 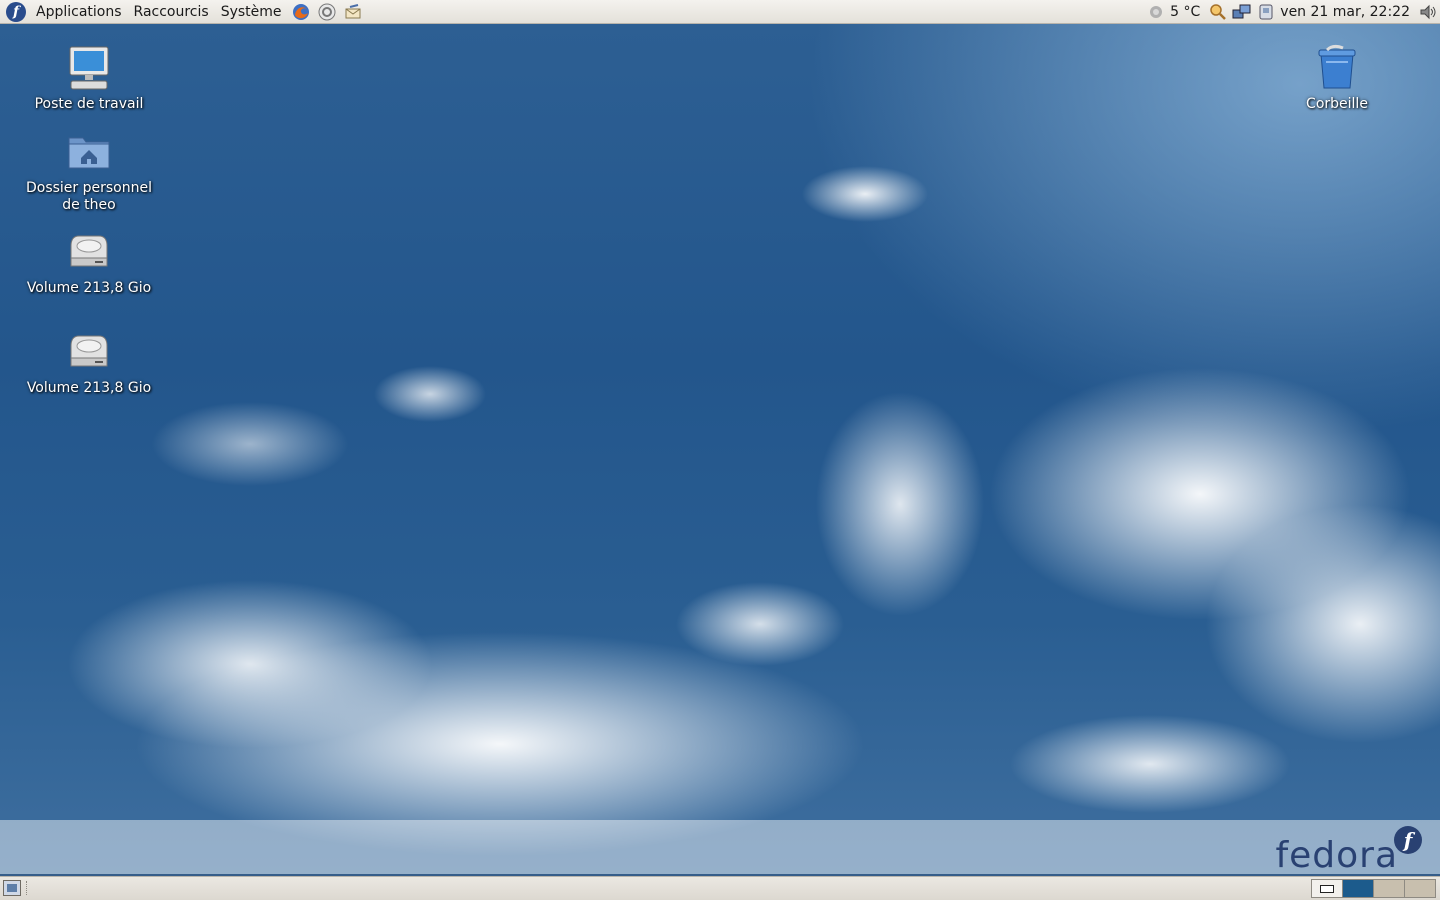 What do you see at coordinates (1337, 104) in the screenshot?
I see `desktop-icon-label: Corbeille` at bounding box center [1337, 104].